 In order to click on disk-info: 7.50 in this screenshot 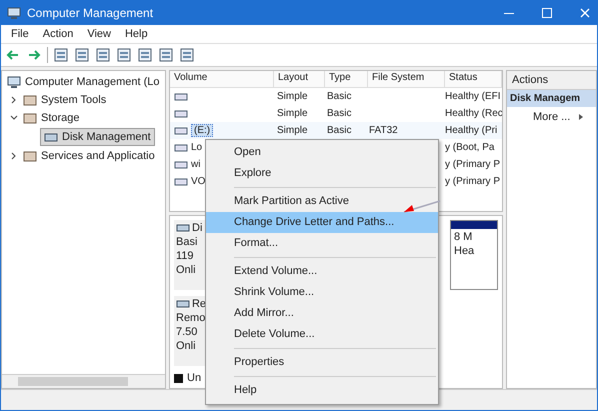, I will do `click(187, 332)`.